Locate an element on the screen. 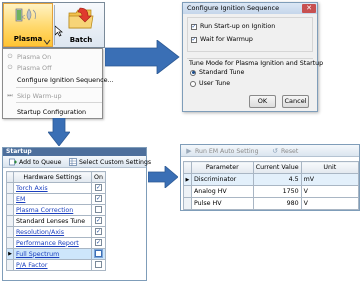 This screenshot has height=283, width=363. run-icon: ▶ is located at coordinates (189, 151).